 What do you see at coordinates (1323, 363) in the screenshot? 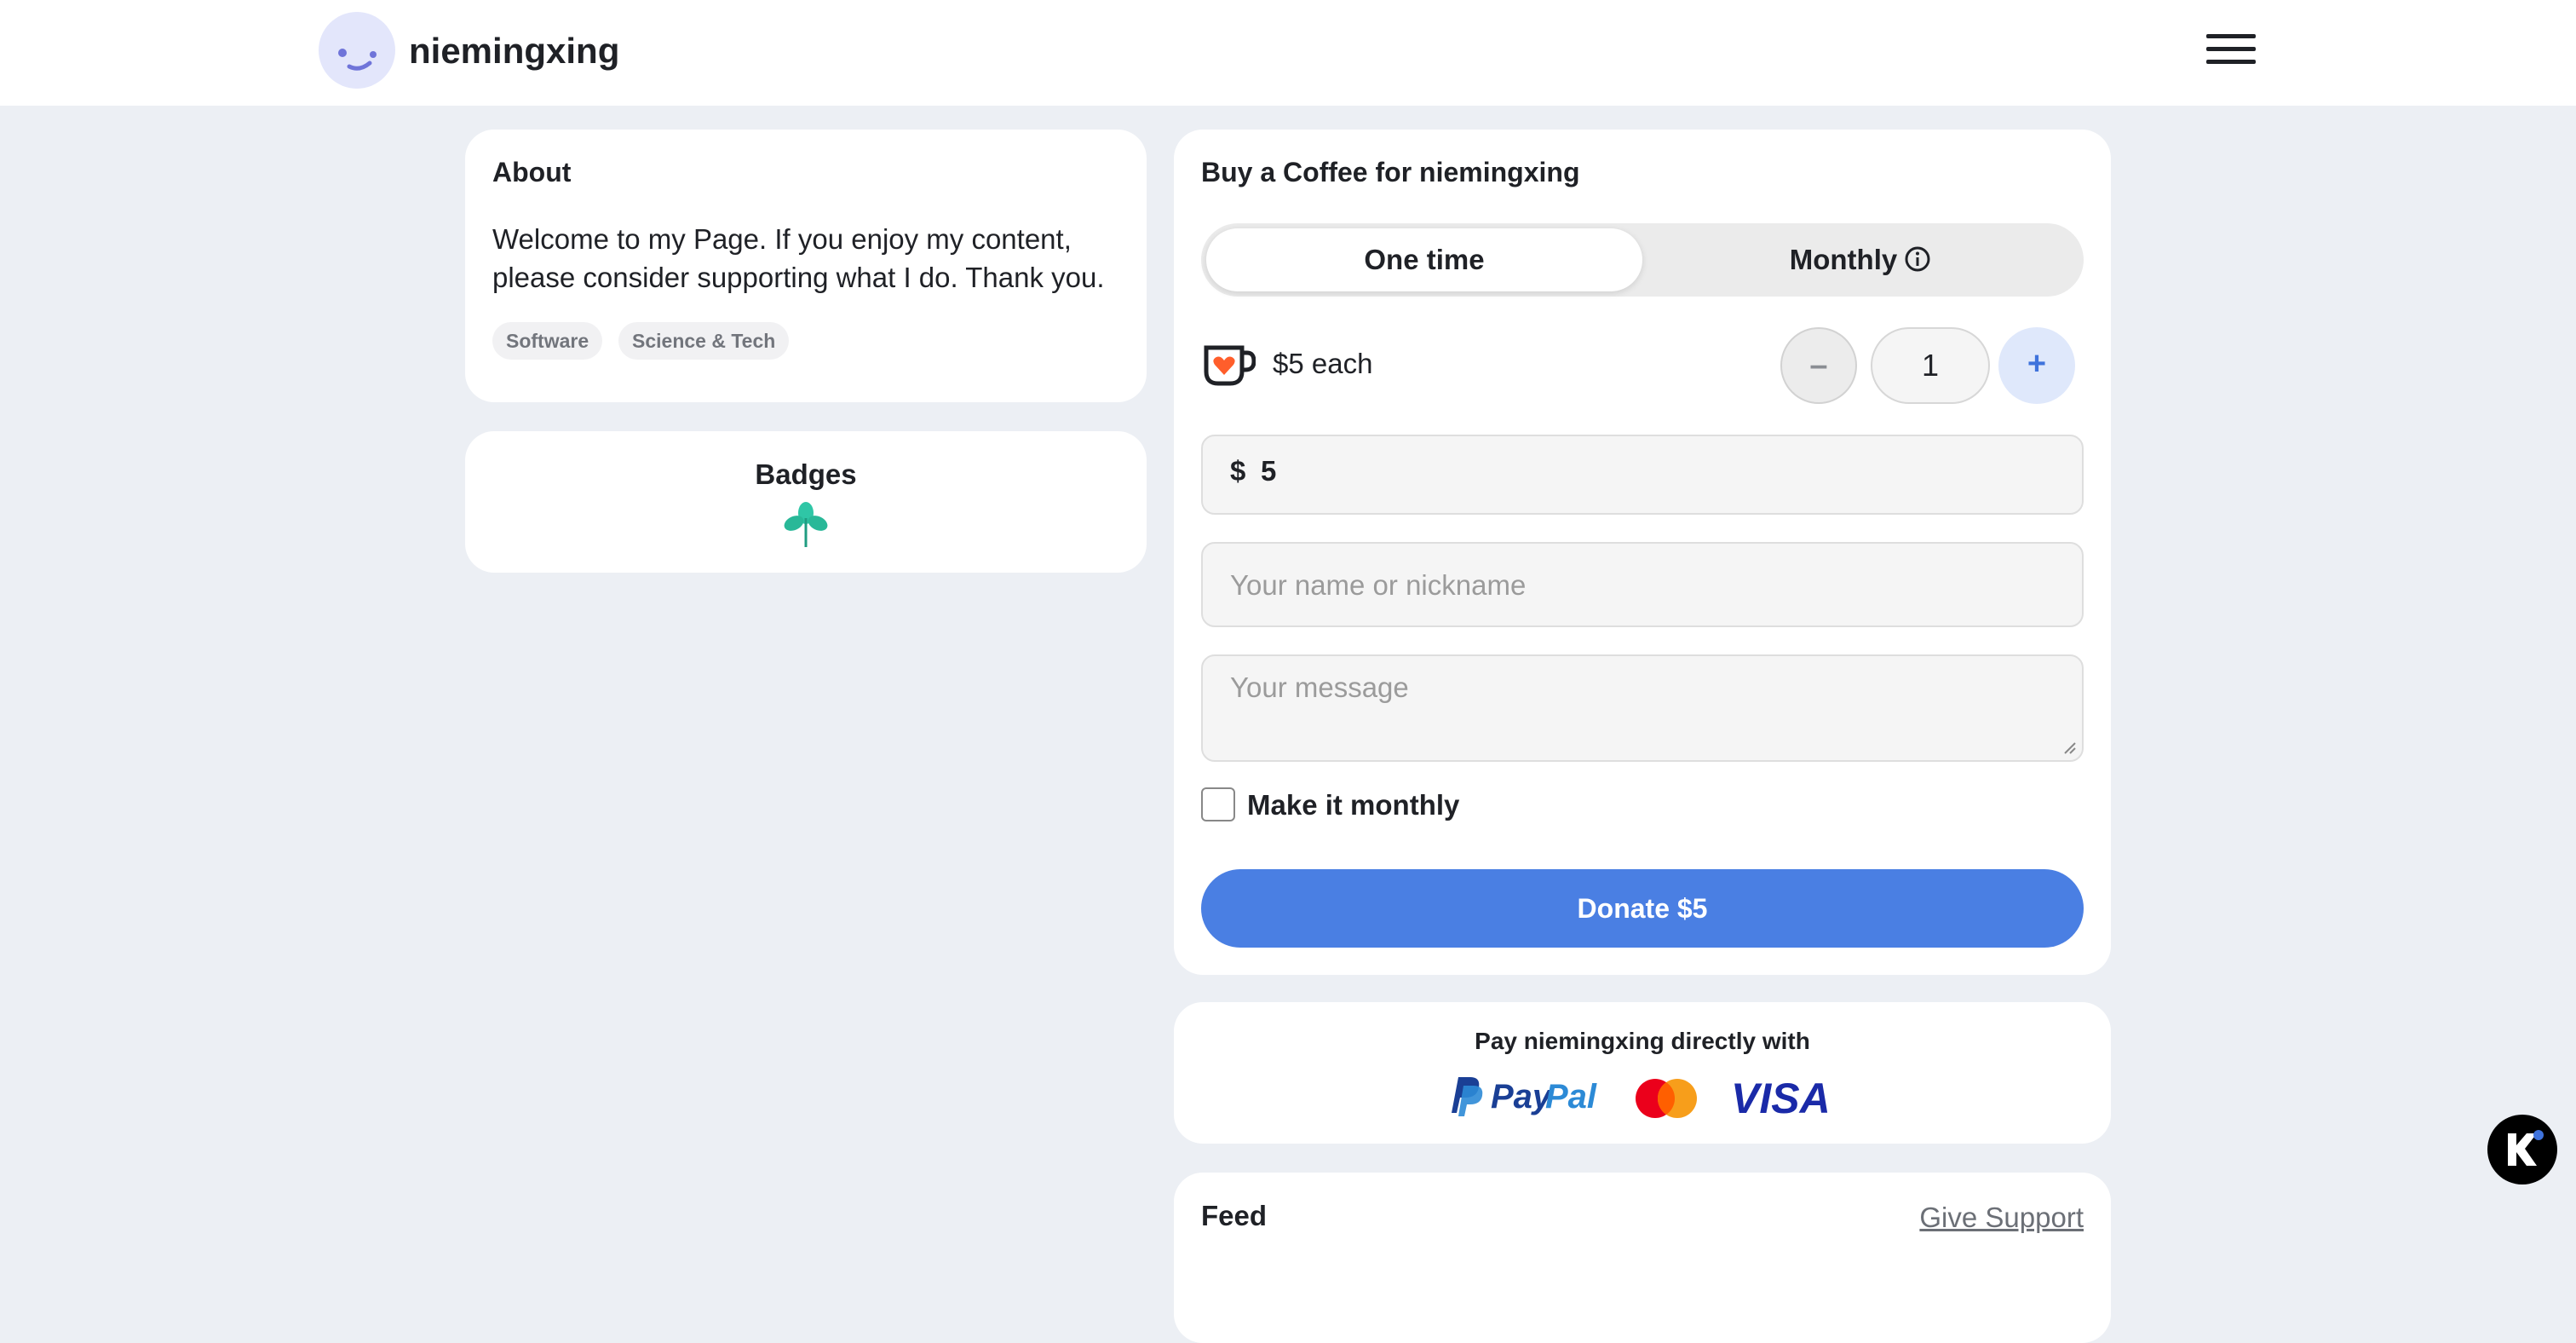
I see `price-each: $5 each` at bounding box center [1323, 363].